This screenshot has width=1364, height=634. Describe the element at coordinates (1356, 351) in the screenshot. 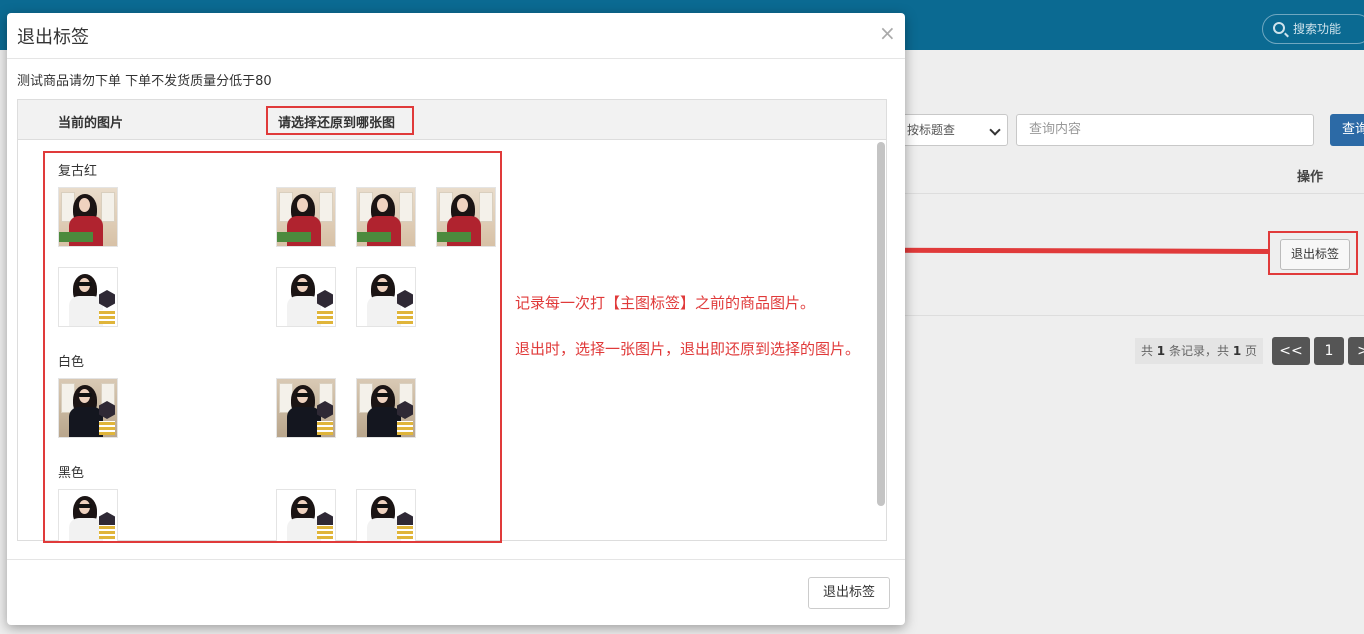

I see `pager-next-button: >` at that location.